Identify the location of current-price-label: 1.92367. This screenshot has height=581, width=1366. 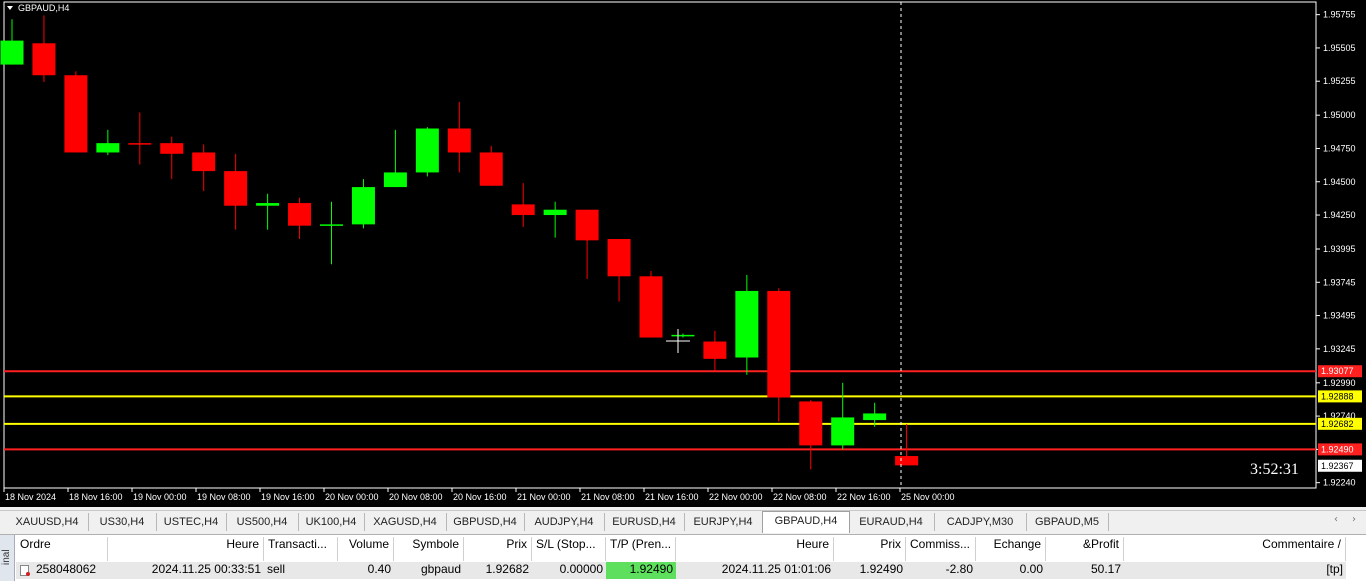
(1337, 466).